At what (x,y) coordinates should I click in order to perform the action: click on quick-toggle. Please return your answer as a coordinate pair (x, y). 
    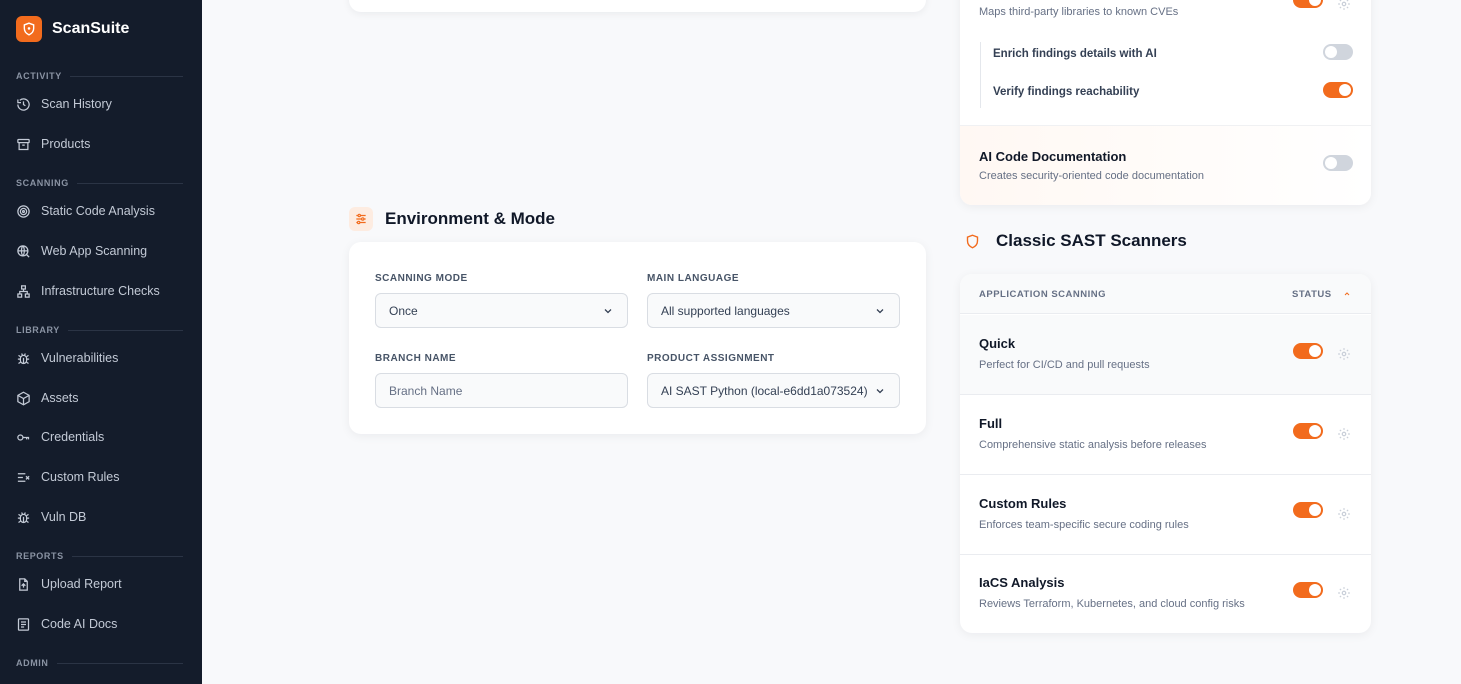
    Looking at the image, I should click on (1308, 351).